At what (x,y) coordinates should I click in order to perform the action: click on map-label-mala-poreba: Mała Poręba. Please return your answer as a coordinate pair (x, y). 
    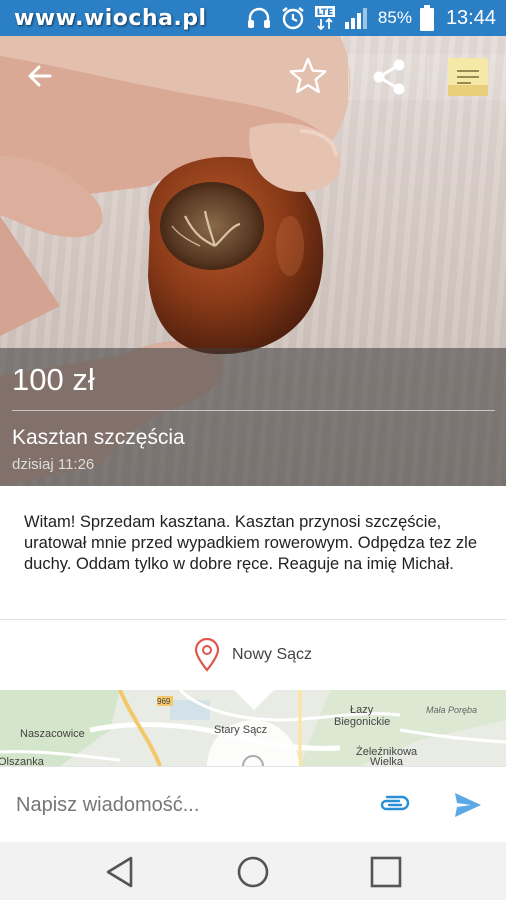
    Looking at the image, I should click on (452, 710).